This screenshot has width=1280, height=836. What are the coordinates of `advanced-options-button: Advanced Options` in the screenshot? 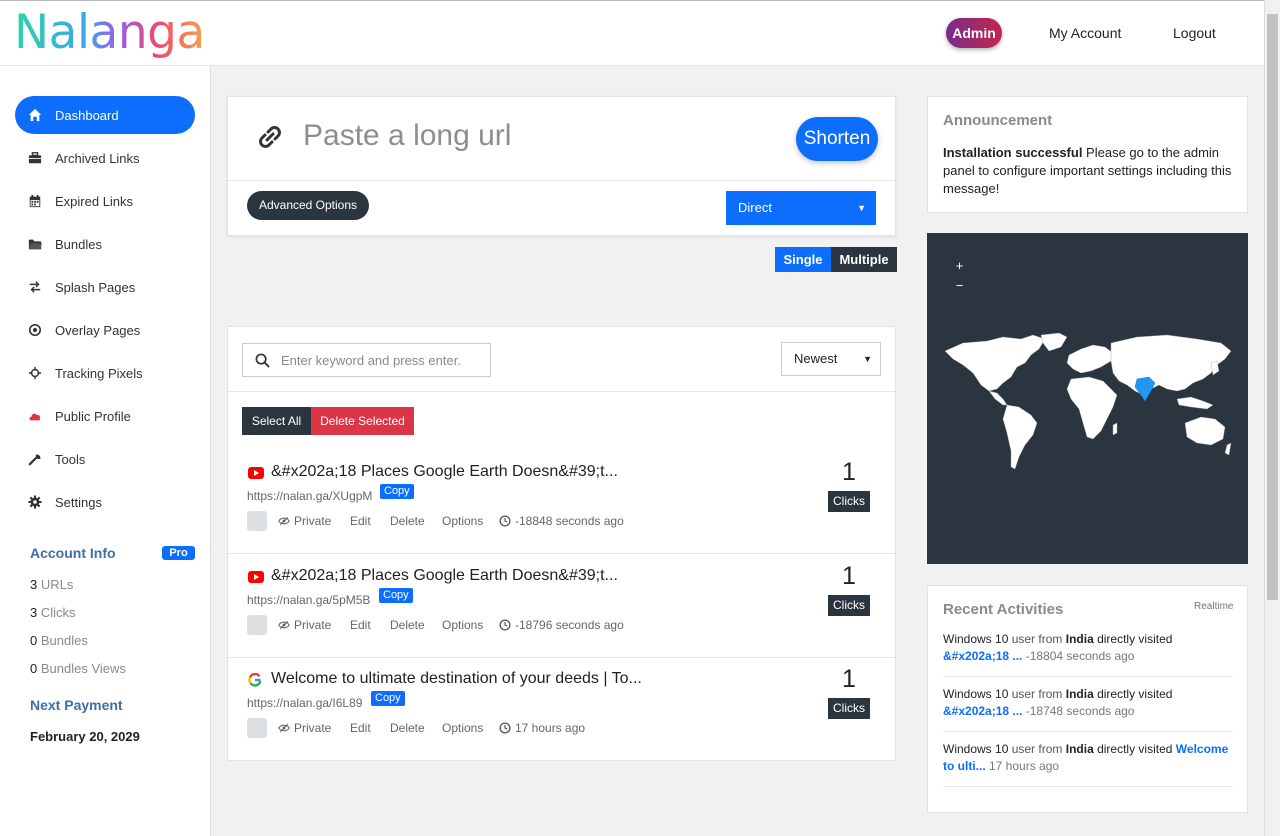 It's located at (308, 205).